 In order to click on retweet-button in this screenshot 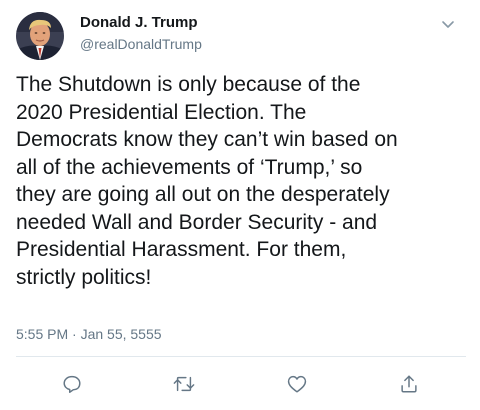, I will do `click(184, 384)`.